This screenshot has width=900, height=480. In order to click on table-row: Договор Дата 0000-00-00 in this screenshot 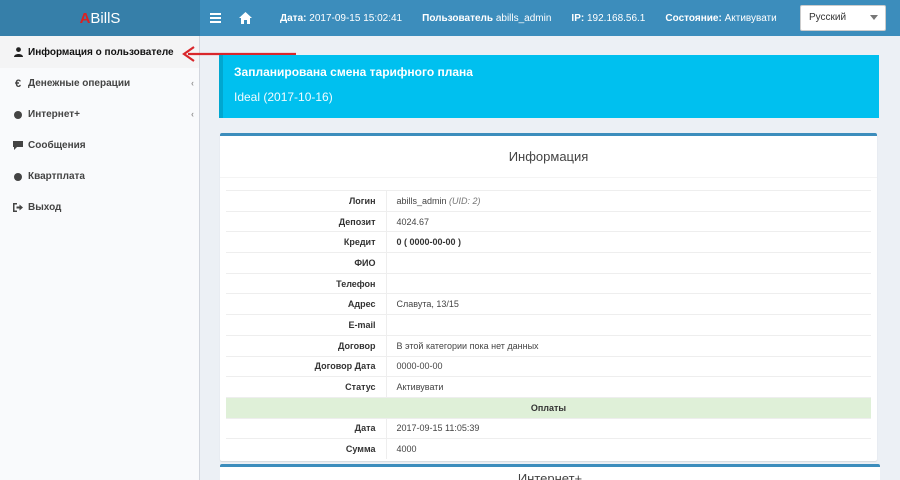, I will do `click(548, 366)`.